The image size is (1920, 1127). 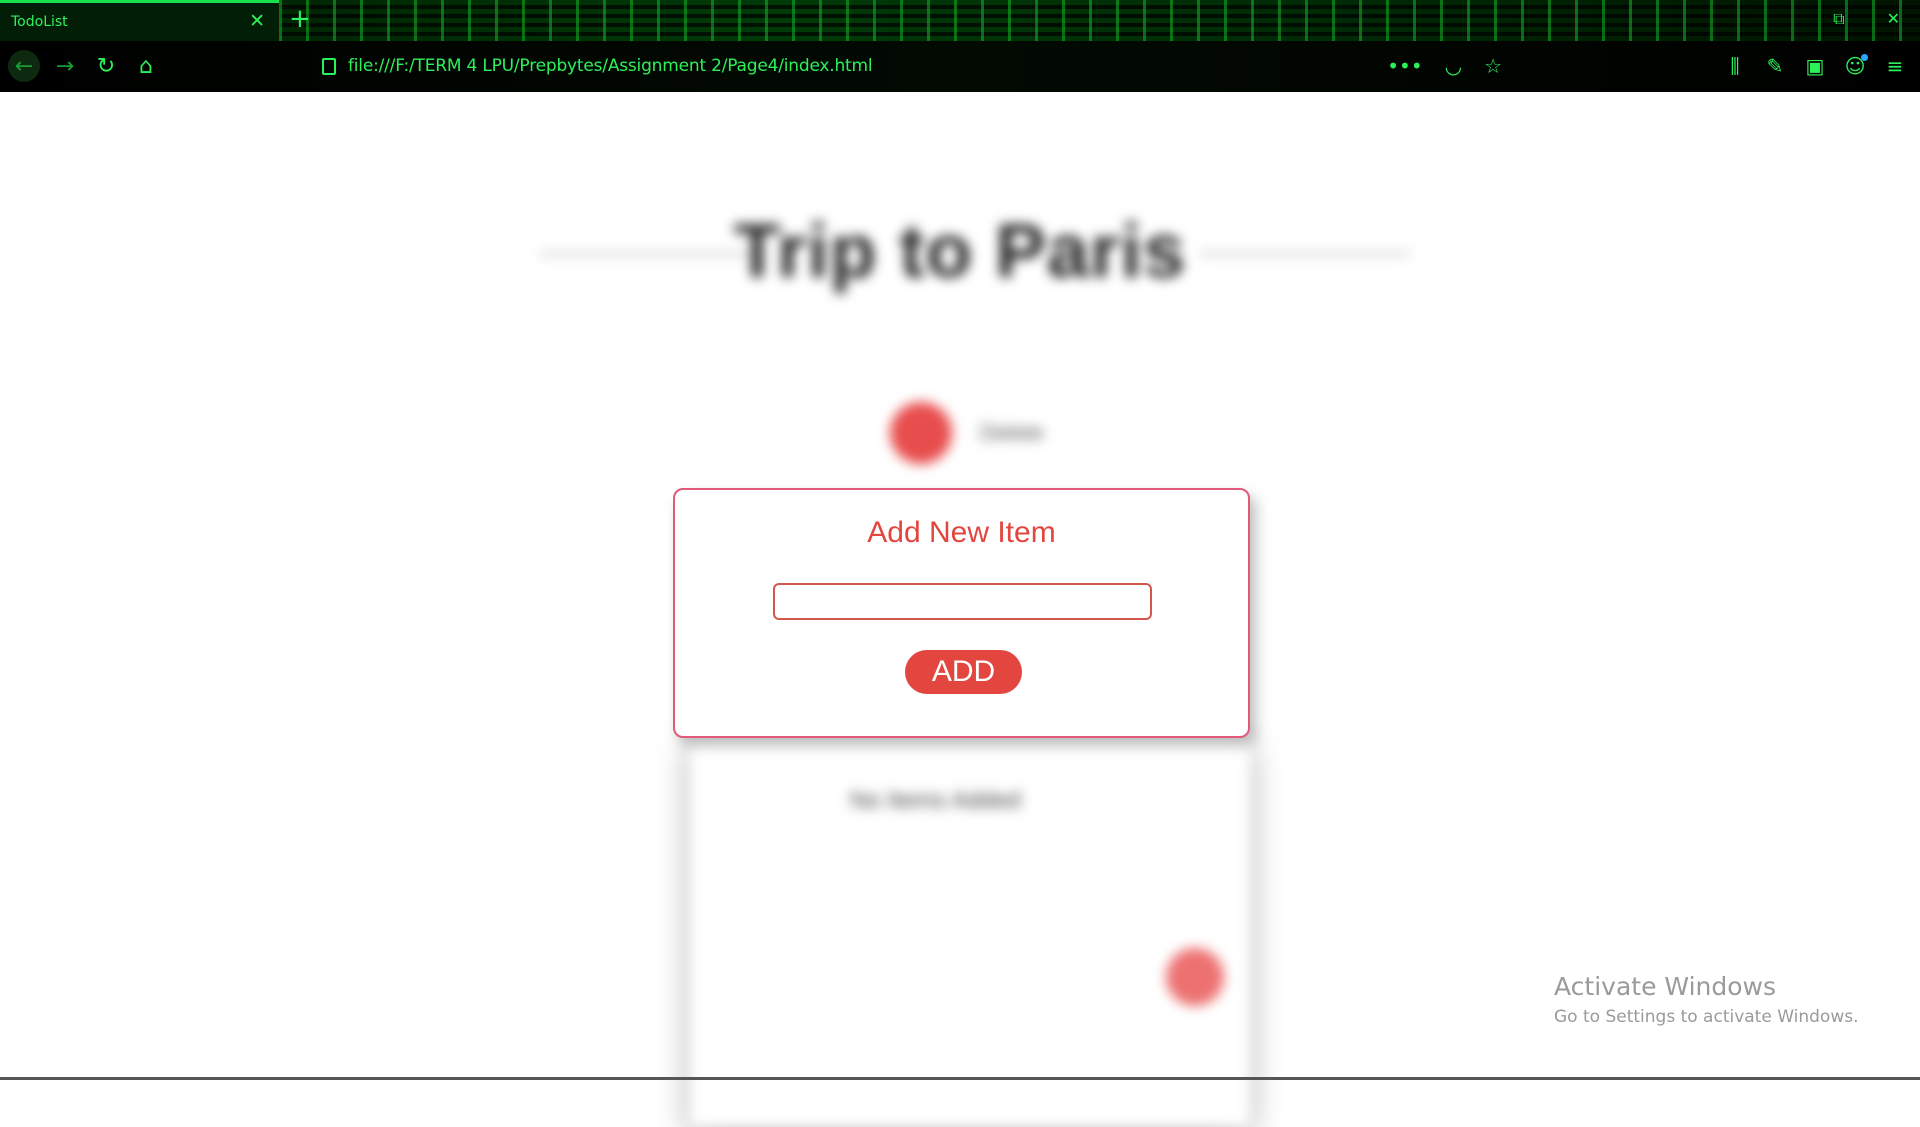 I want to click on reload-icon: ↻, so click(x=106, y=66).